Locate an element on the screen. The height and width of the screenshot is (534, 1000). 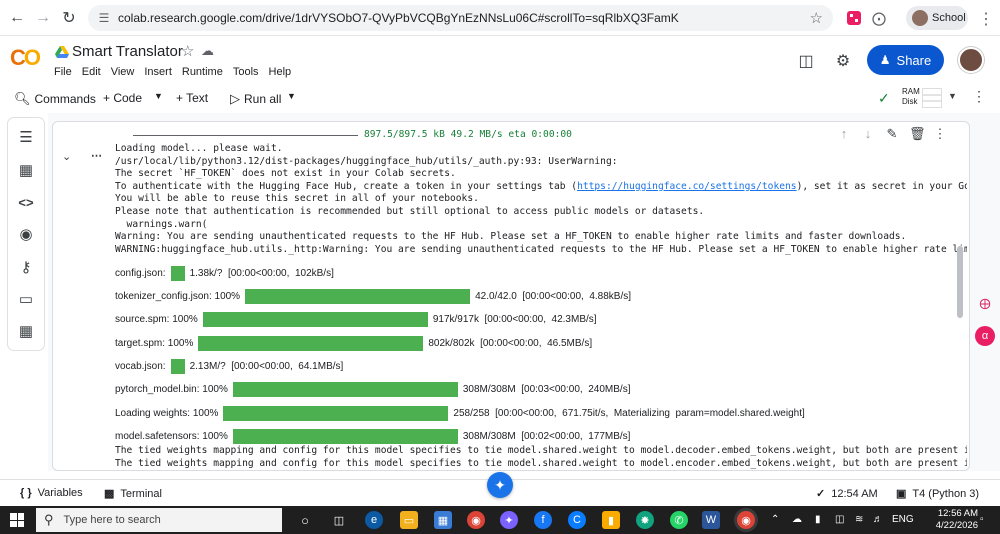
secrets-key-icon: ⚷ is located at coordinates (26, 267).